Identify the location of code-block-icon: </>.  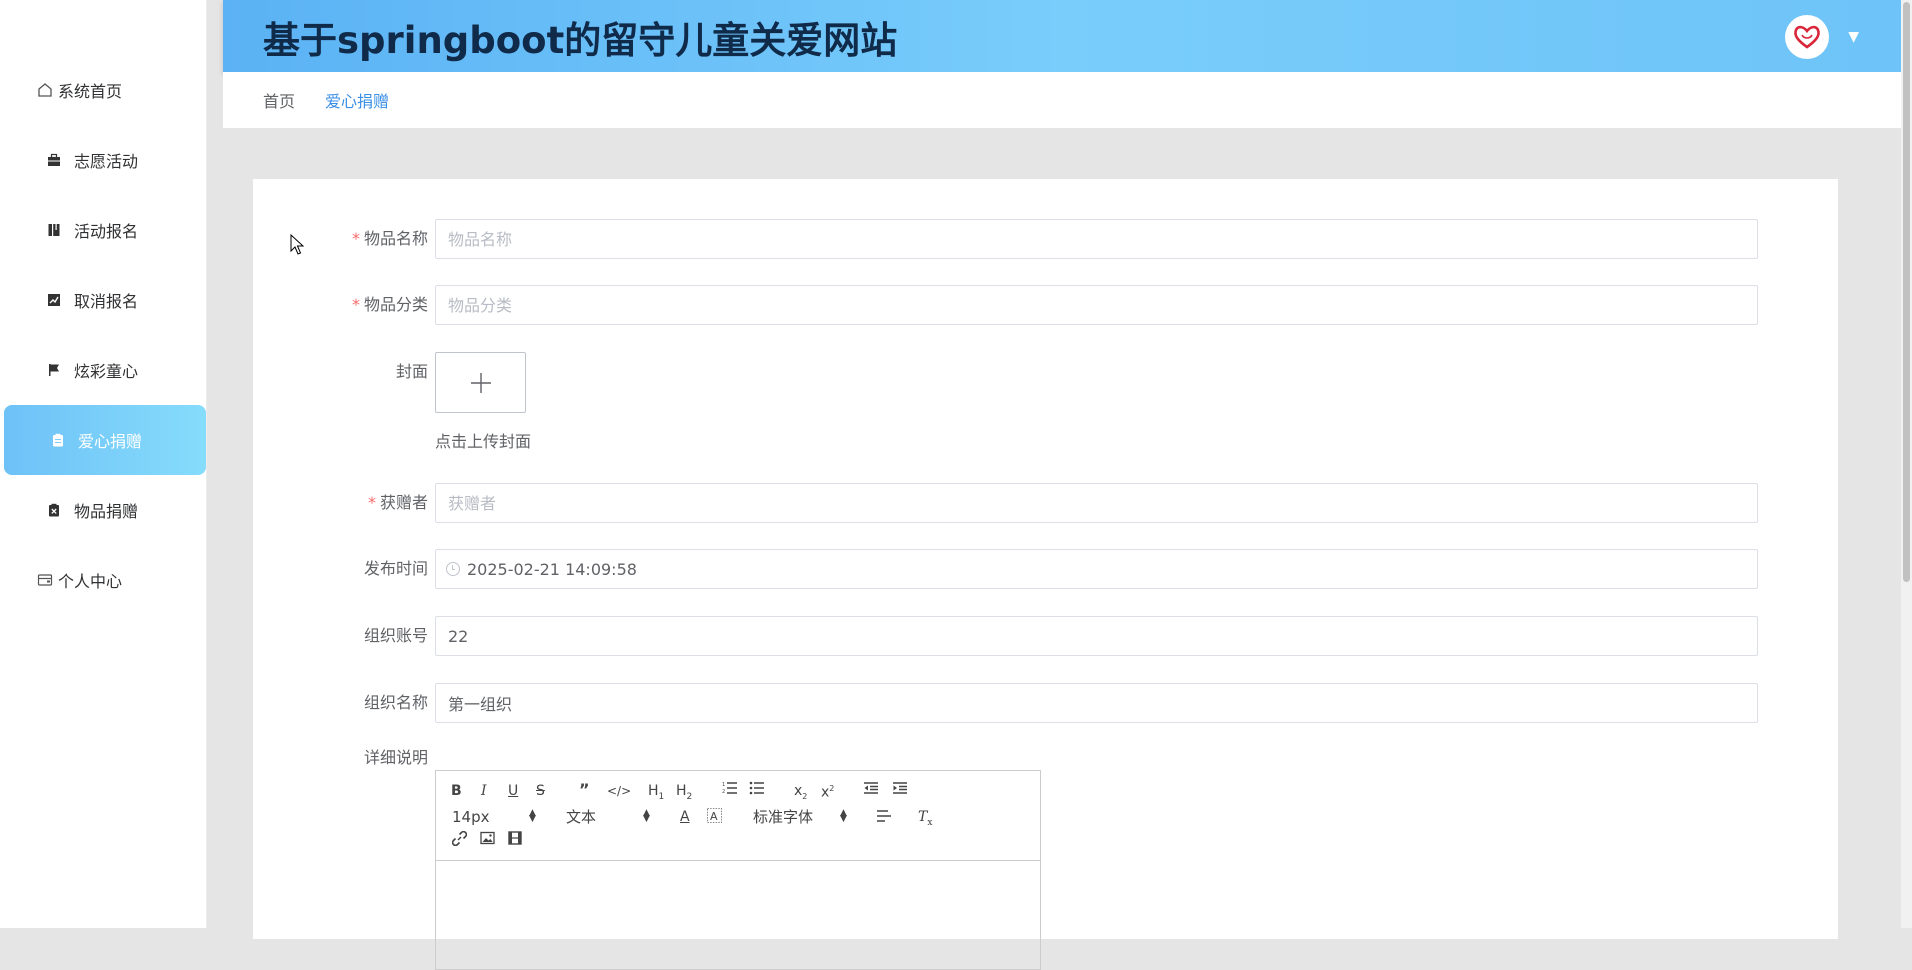
(619, 791).